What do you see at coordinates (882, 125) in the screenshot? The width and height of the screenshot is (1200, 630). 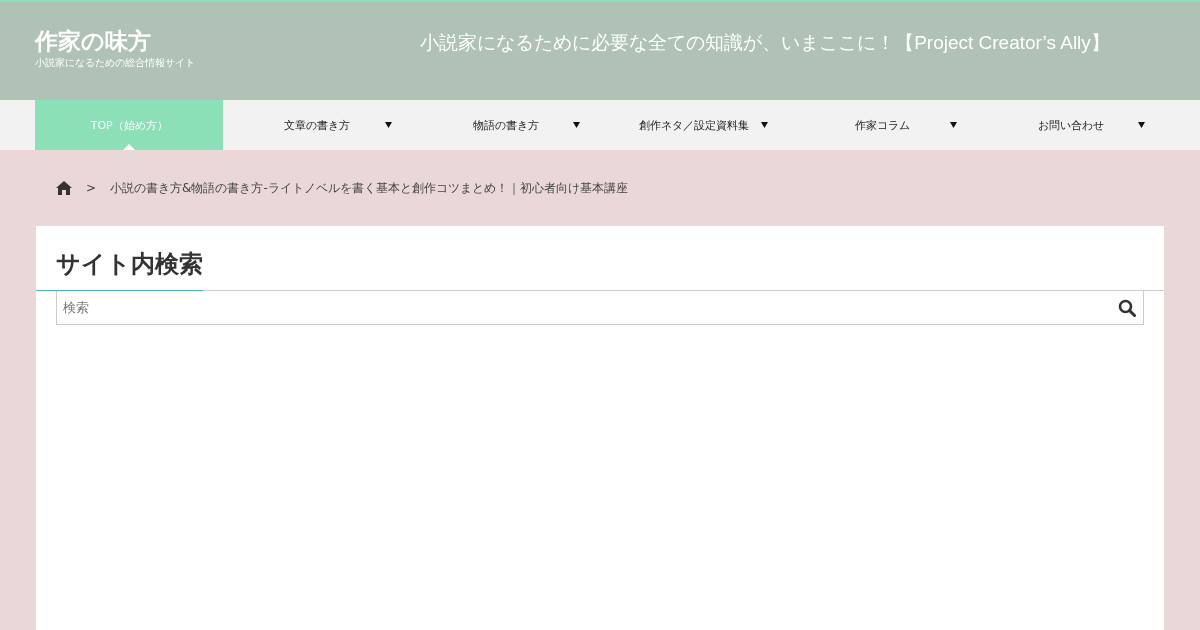 I see `nav-item: 作家コラム` at bounding box center [882, 125].